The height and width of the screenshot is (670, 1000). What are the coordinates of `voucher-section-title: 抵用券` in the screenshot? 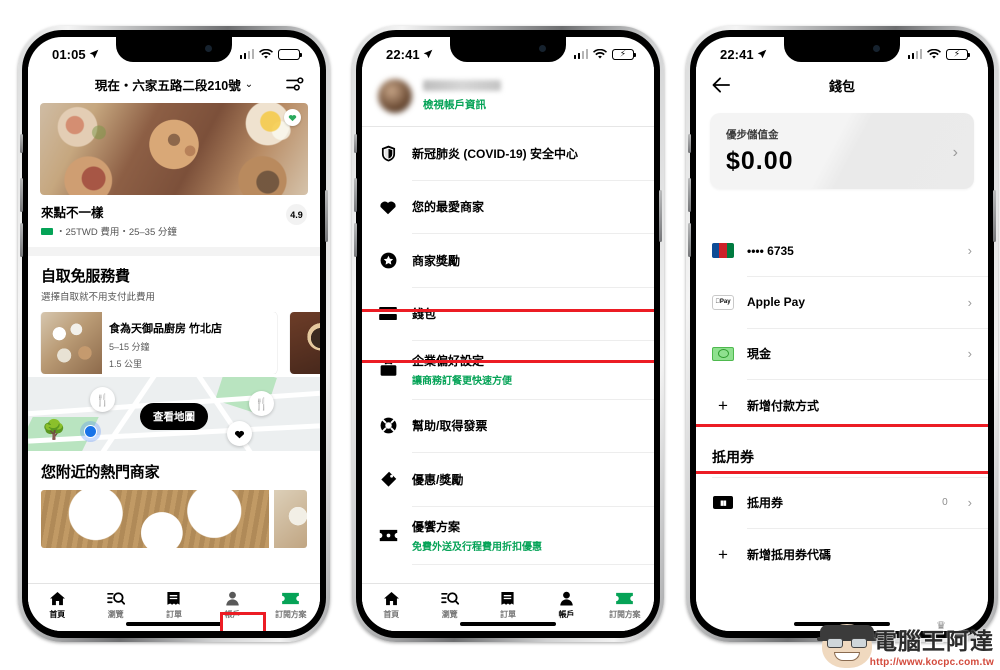 It's located at (733, 456).